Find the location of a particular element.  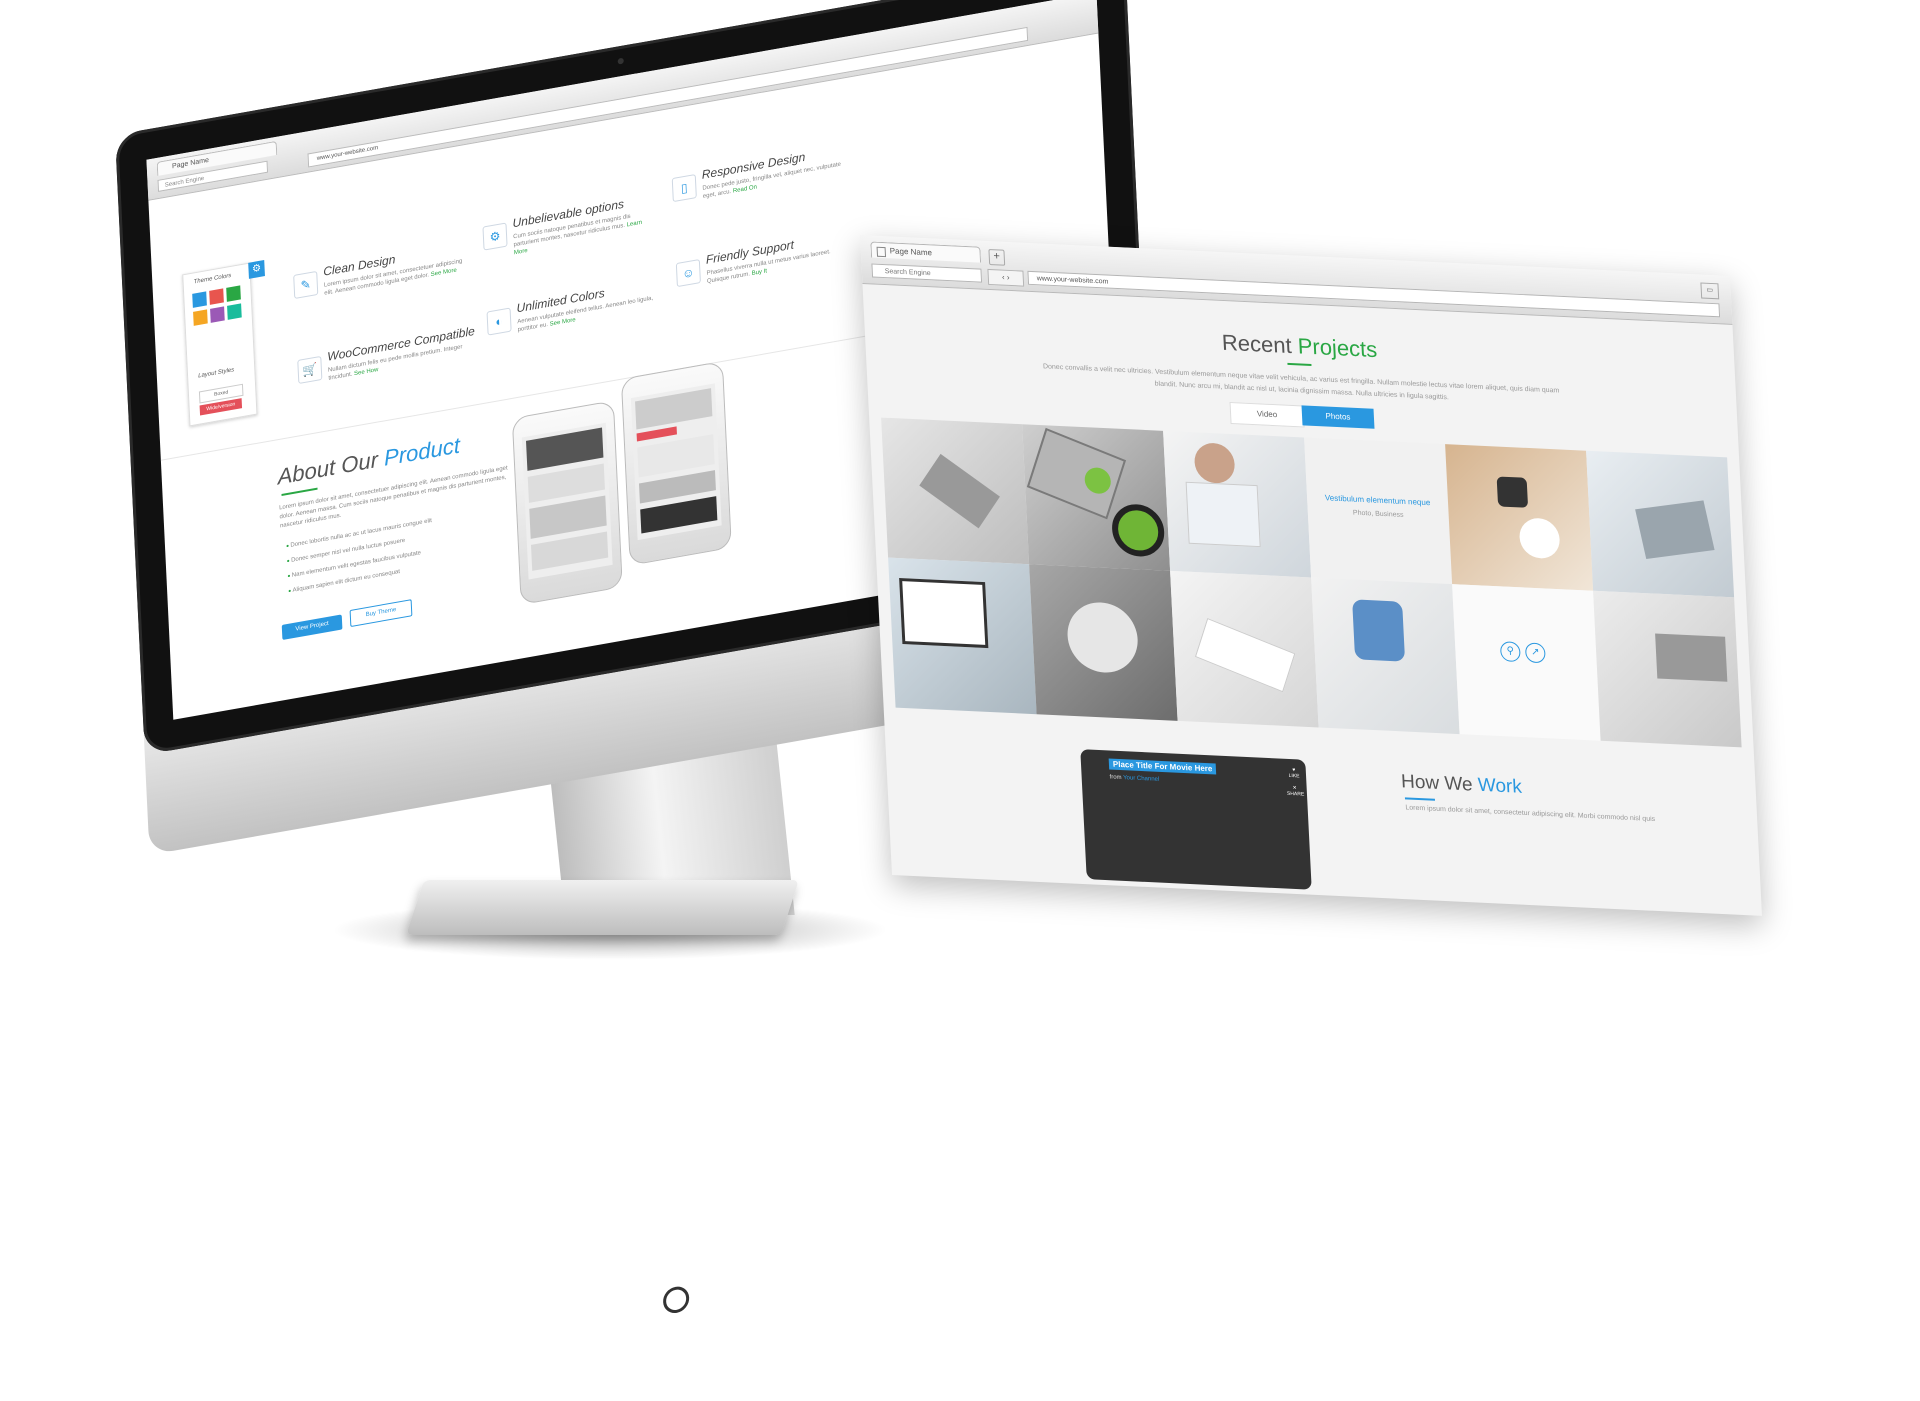

nav-arrows-icon: ‹ › is located at coordinates (1006, 277).